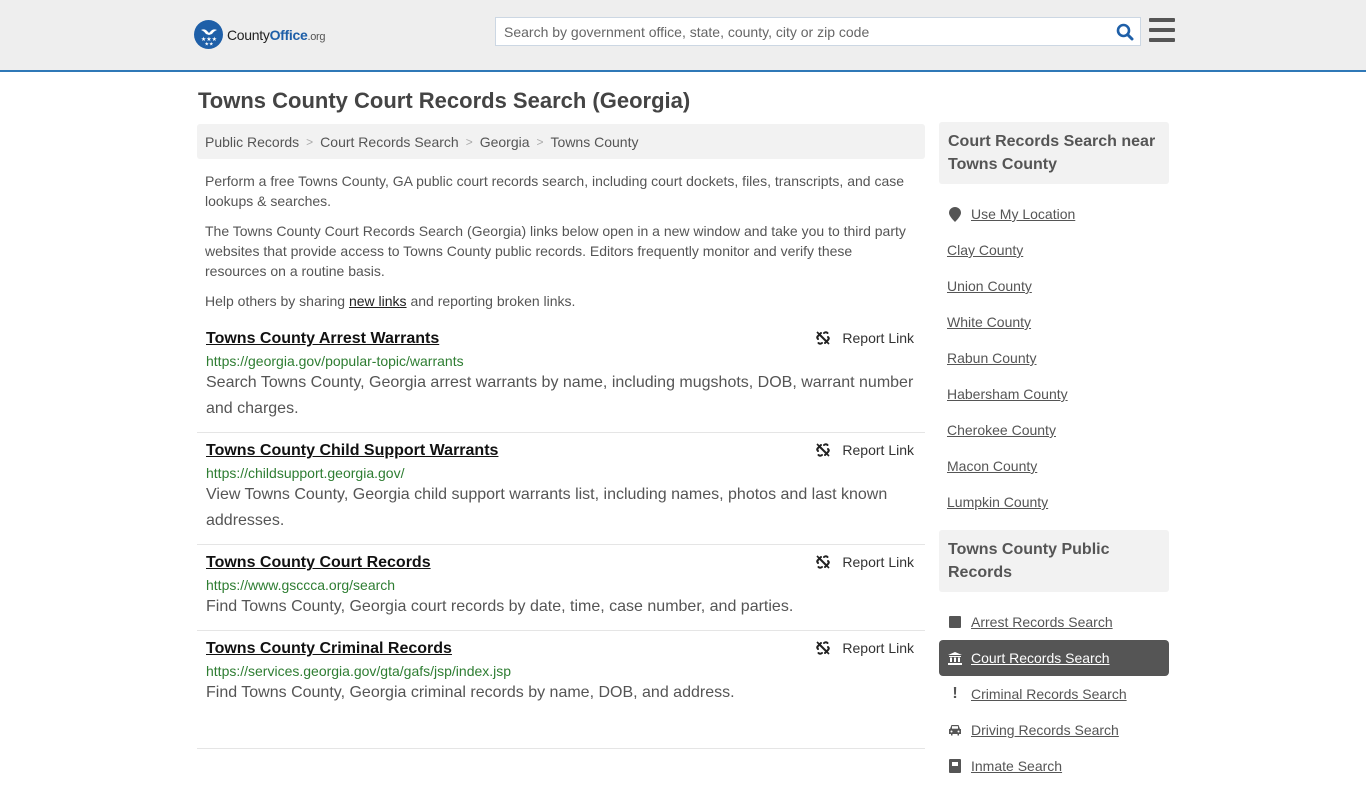 This screenshot has height=792, width=1366. What do you see at coordinates (276, 34) in the screenshot?
I see `logo-text: CountyOffice.org` at bounding box center [276, 34].